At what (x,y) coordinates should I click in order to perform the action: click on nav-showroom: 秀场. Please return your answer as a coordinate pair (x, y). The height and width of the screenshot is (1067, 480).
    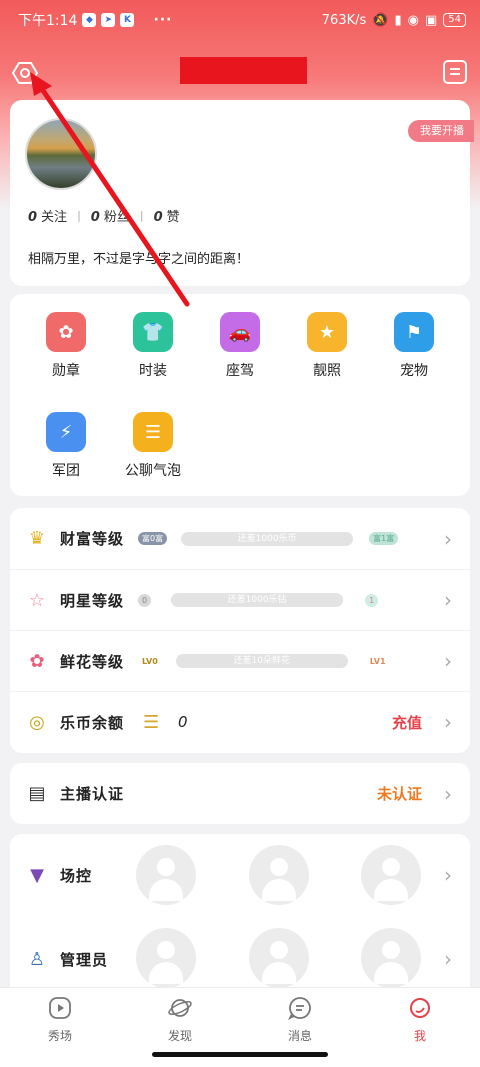
    Looking at the image, I should click on (60, 1020).